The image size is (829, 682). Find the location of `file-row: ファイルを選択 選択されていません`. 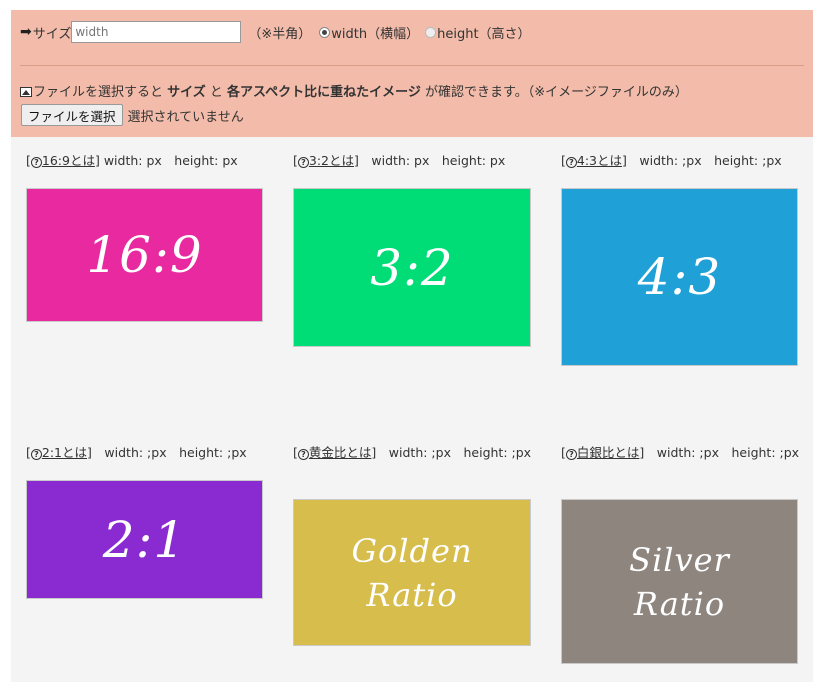

file-row: ファイルを選択 選択されていません is located at coordinates (132, 115).